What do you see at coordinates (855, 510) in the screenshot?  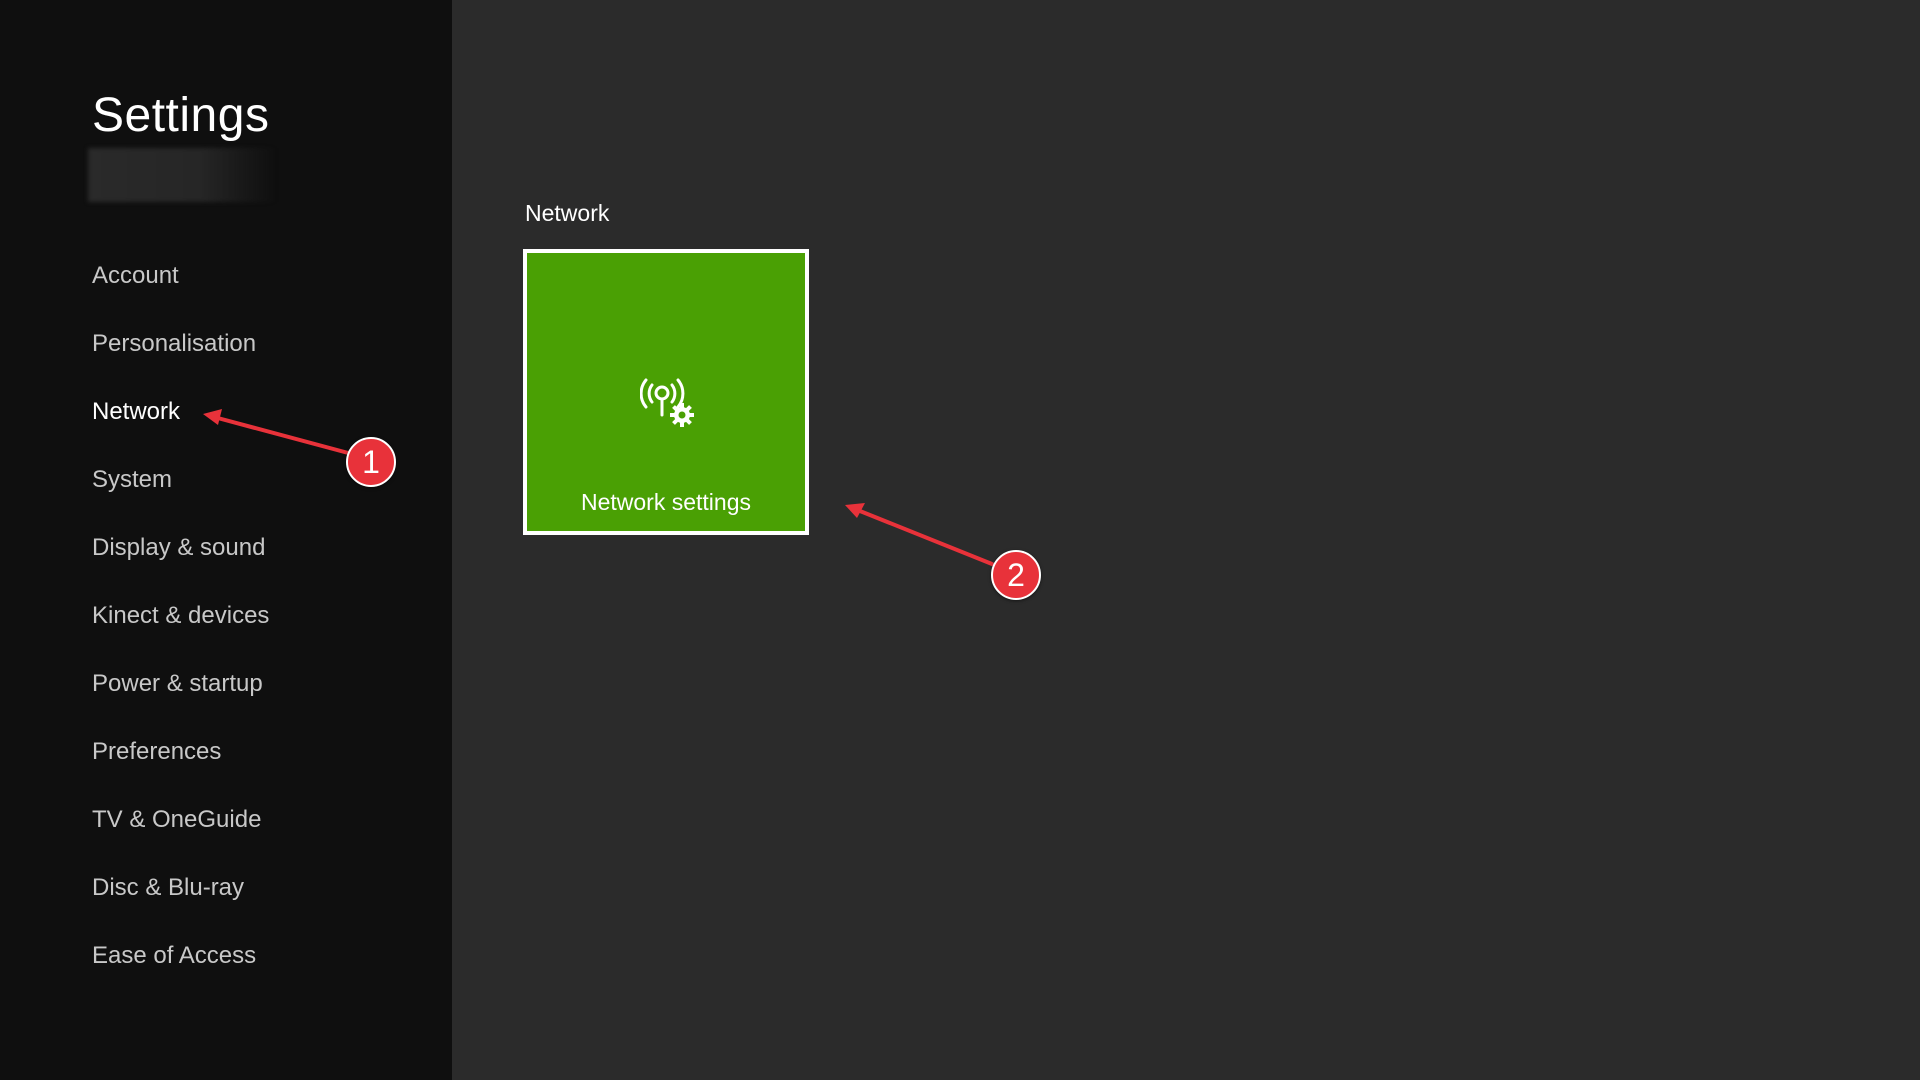 I see `arrow-2-head` at bounding box center [855, 510].